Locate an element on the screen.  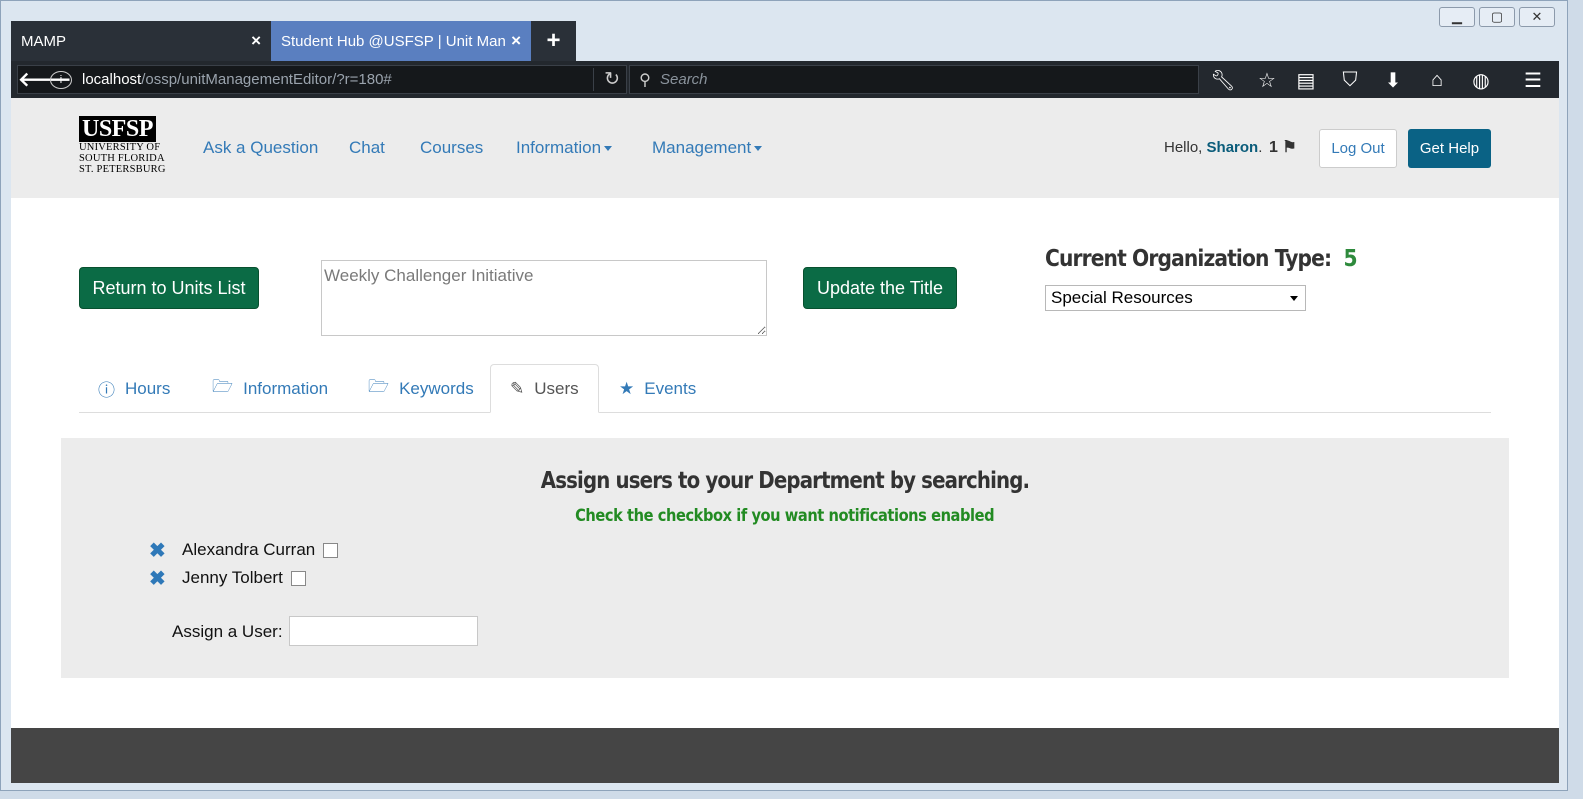
tab-title: MAMP is located at coordinates (43, 41).